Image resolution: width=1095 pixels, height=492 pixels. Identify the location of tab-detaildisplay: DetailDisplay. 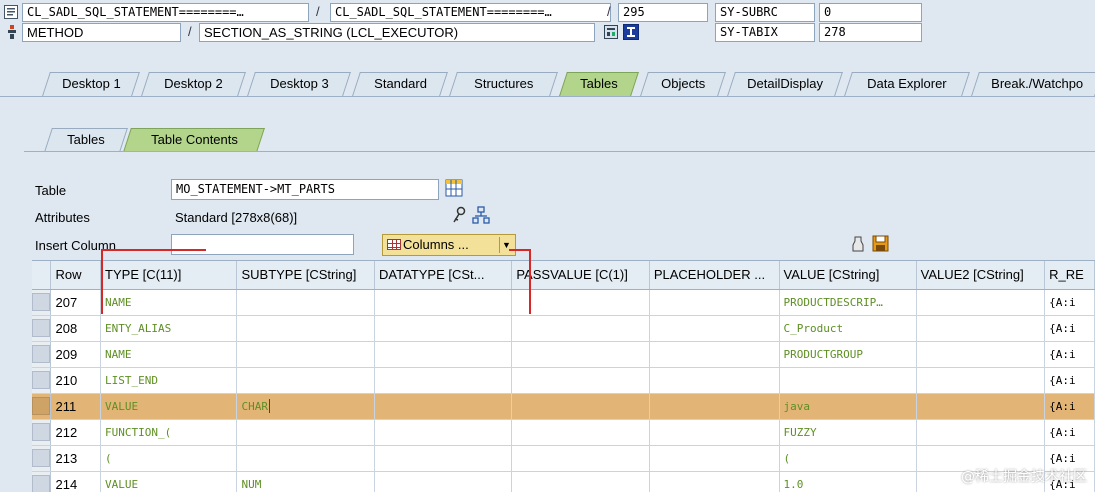
(785, 84).